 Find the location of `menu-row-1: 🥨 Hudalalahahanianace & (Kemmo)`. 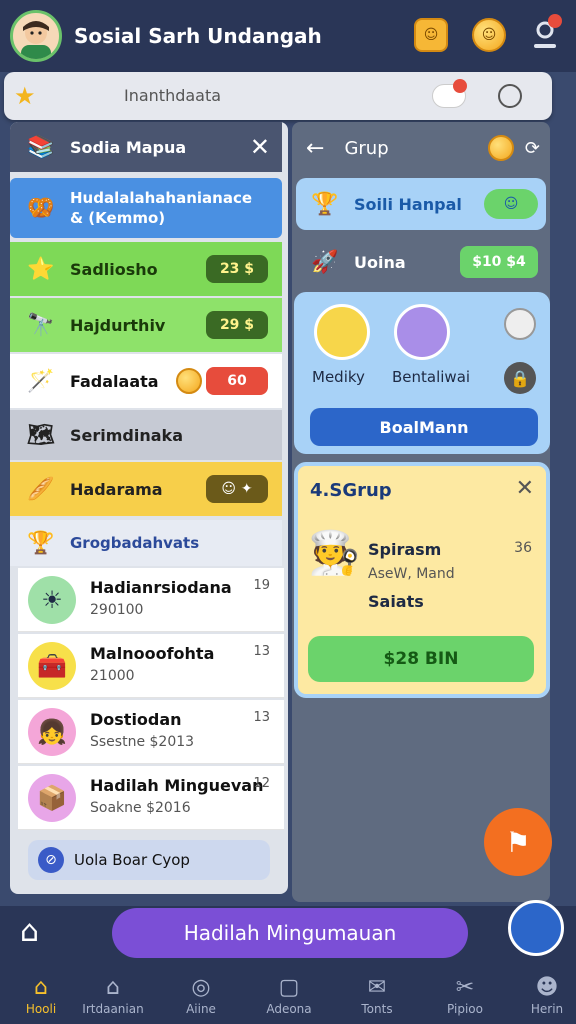

menu-row-1: 🥨 Hudalalahahanianace & (Kemmo) is located at coordinates (146, 208).